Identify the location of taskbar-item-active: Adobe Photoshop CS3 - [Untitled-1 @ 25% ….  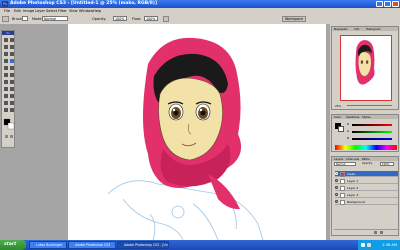
(143, 245).